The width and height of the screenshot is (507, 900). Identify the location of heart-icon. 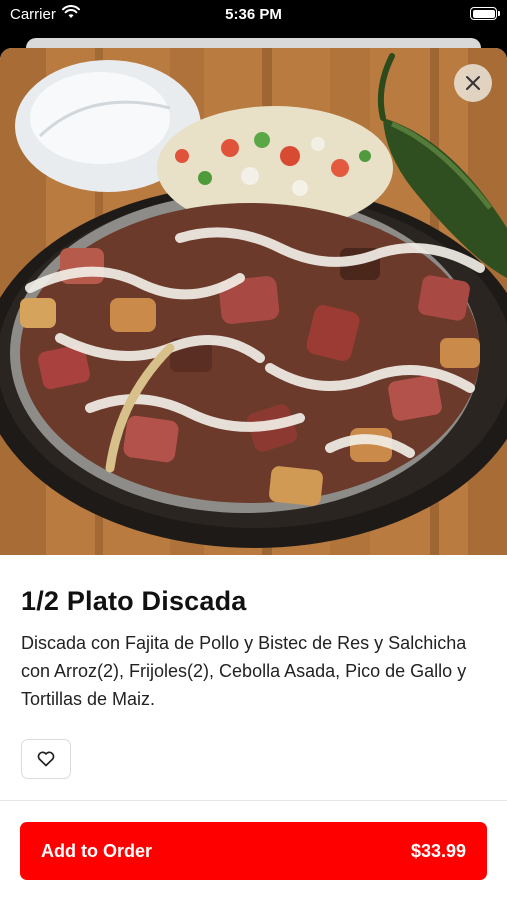
(46, 759).